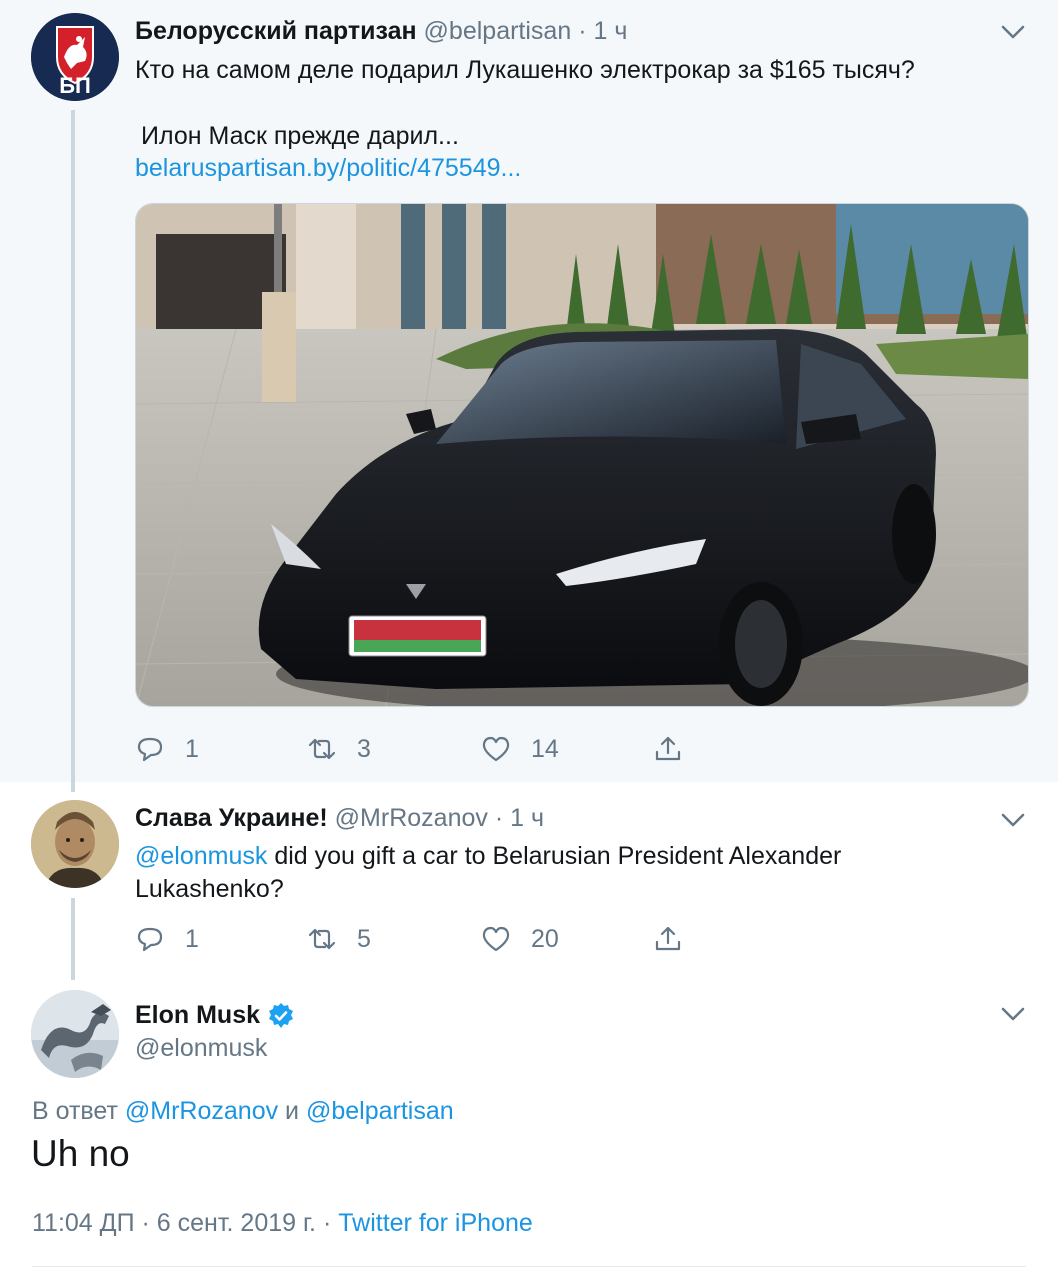 The image size is (1058, 1280). Describe the element at coordinates (201, 856) in the screenshot. I see `mention-elonmusk: @elonmusk` at that location.